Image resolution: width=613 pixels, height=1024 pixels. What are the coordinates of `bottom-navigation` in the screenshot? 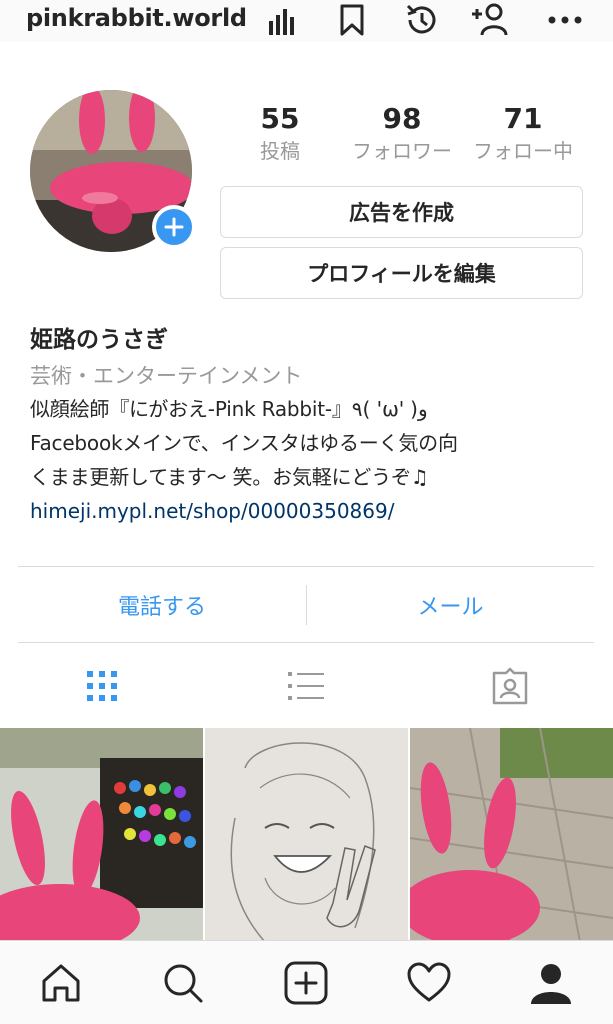 It's located at (306, 982).